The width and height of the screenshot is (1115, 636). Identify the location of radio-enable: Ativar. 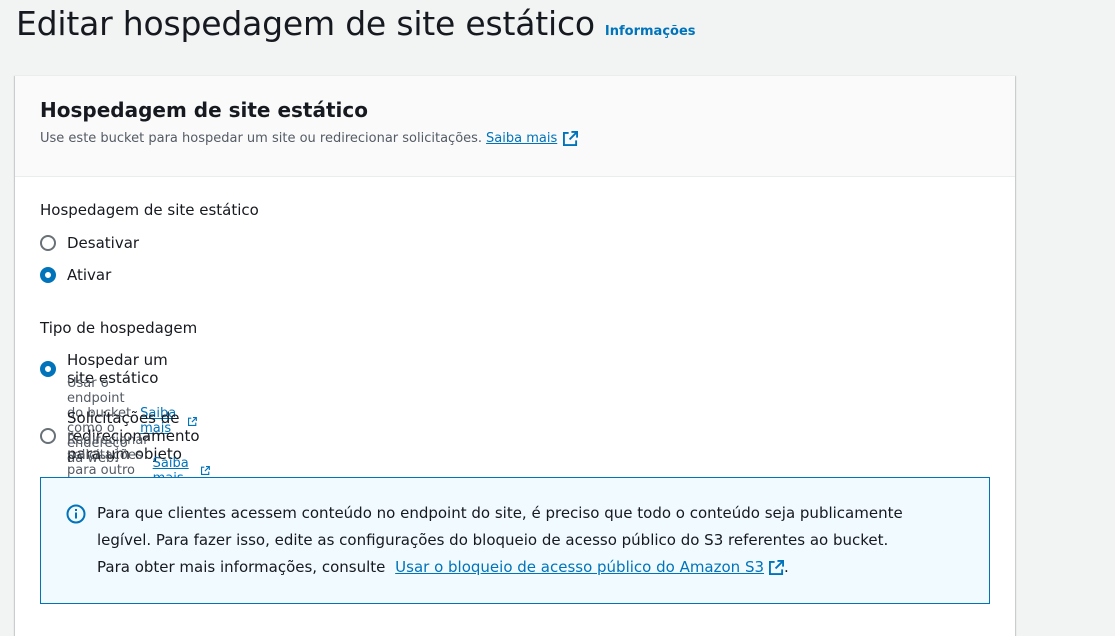
(75, 275).